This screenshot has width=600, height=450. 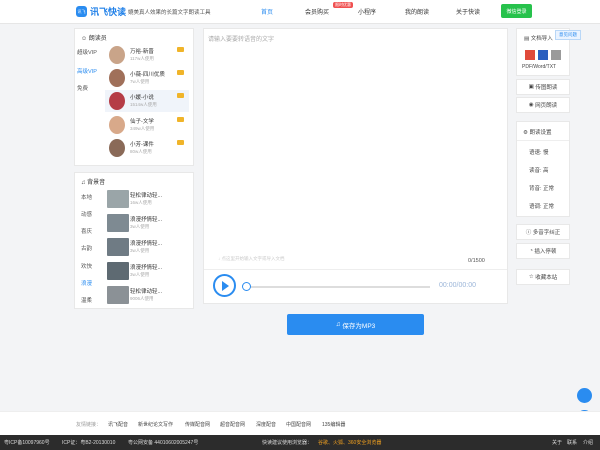 What do you see at coordinates (457, 285) in the screenshot?
I see `playback-time: 00:00/00:00` at bounding box center [457, 285].